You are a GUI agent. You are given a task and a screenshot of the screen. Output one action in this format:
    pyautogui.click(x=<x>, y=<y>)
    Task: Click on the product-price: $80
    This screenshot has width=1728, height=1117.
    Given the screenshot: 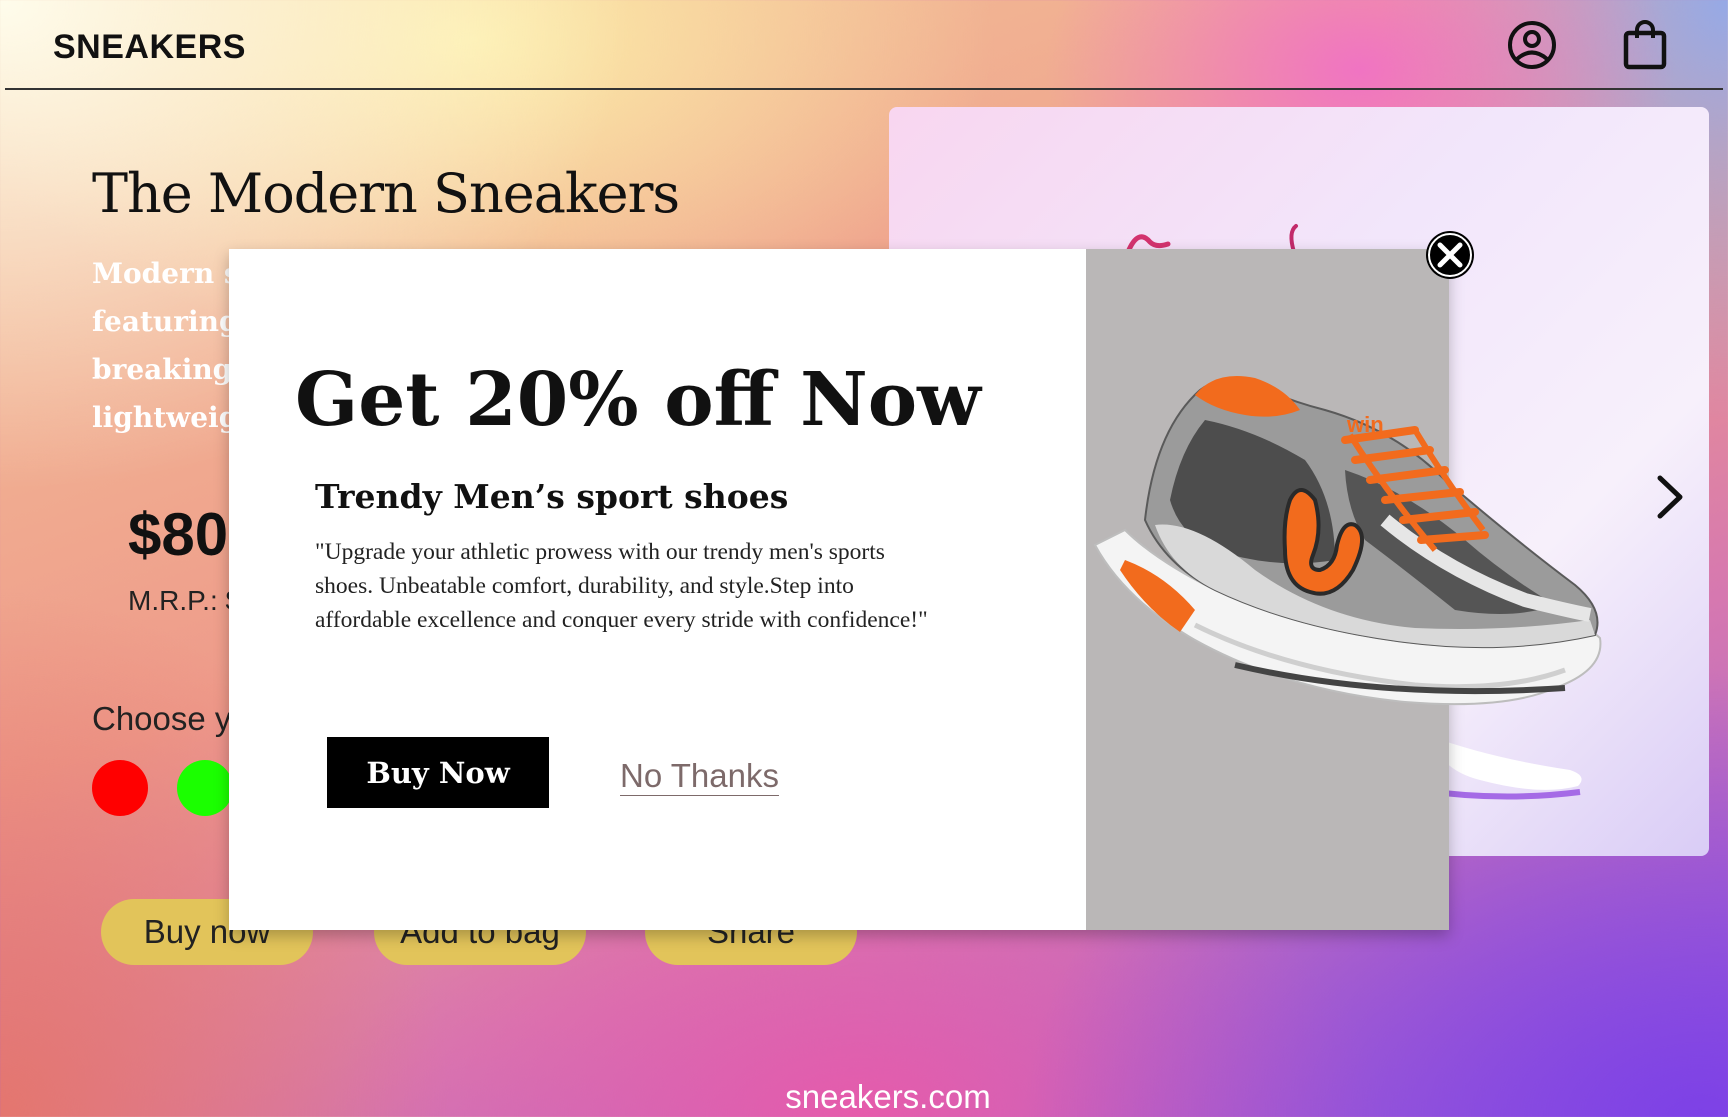 What is the action you would take?
    pyautogui.click(x=178, y=534)
    